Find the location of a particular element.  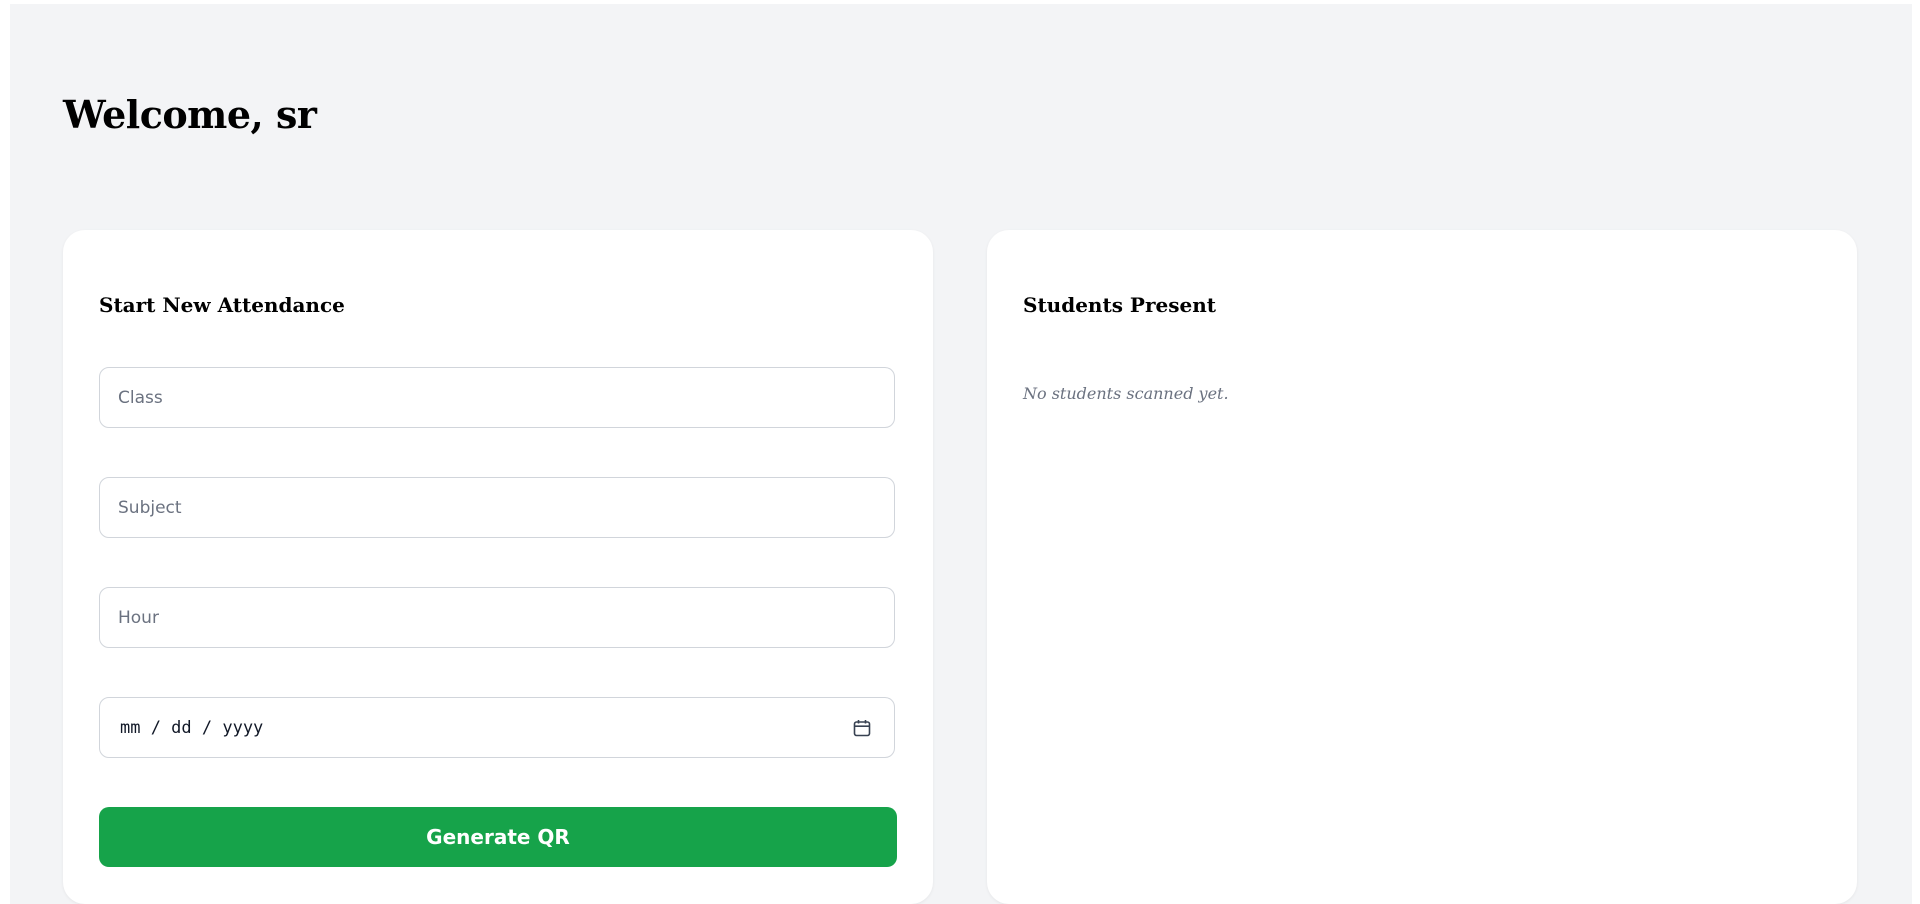

hour-input is located at coordinates (497, 617).